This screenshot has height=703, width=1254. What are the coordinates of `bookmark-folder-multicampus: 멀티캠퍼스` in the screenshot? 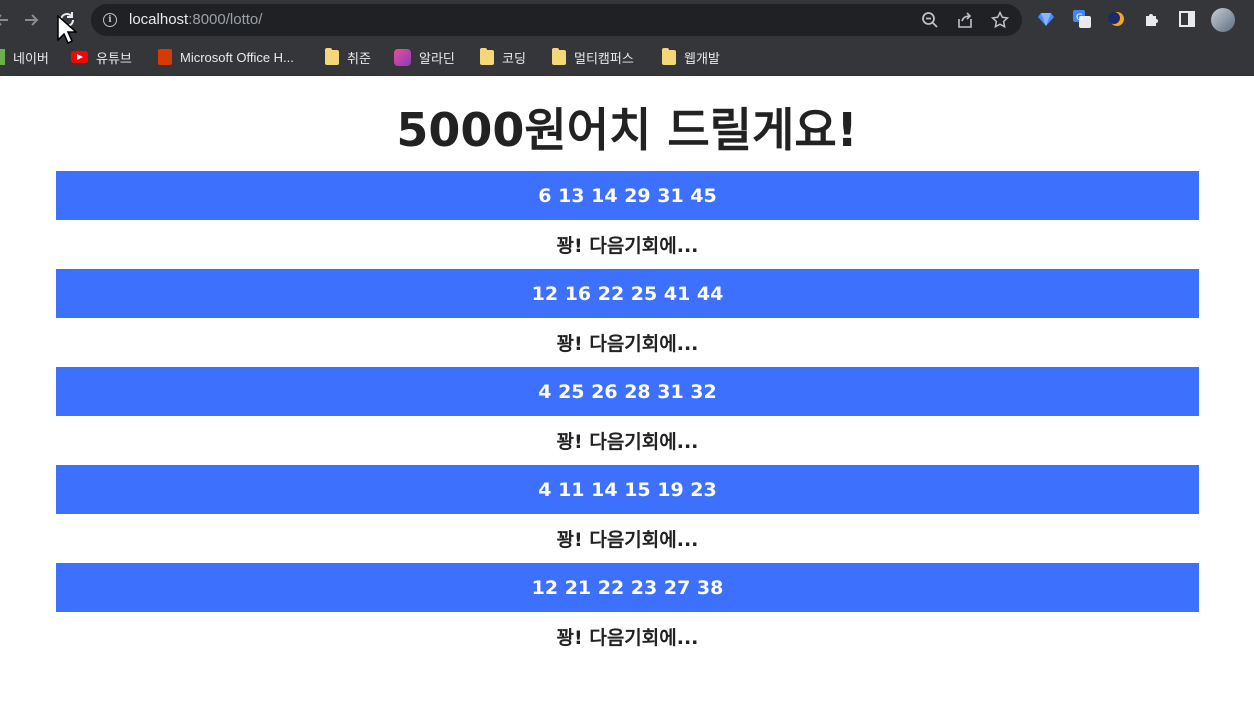 It's located at (593, 57).